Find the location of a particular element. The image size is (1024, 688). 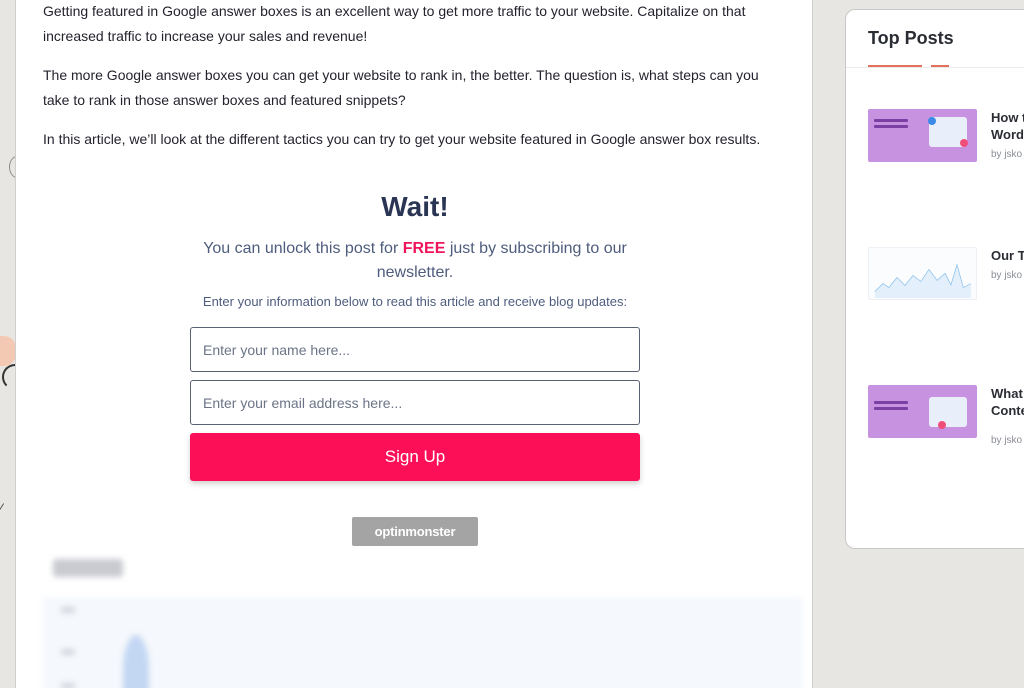

top-post-item: What Conte by jsko is located at coordinates (946, 415).